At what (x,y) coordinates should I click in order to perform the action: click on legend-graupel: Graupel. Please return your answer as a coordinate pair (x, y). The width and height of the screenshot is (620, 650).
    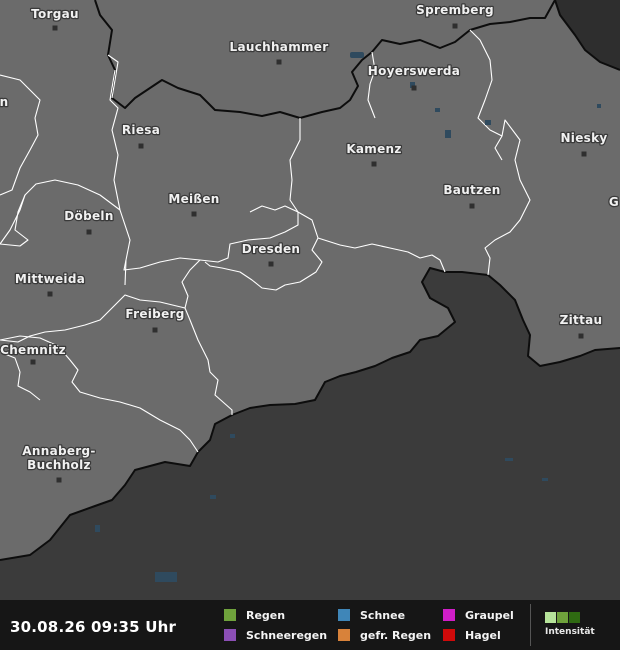
    Looking at the image, I should click on (478, 615).